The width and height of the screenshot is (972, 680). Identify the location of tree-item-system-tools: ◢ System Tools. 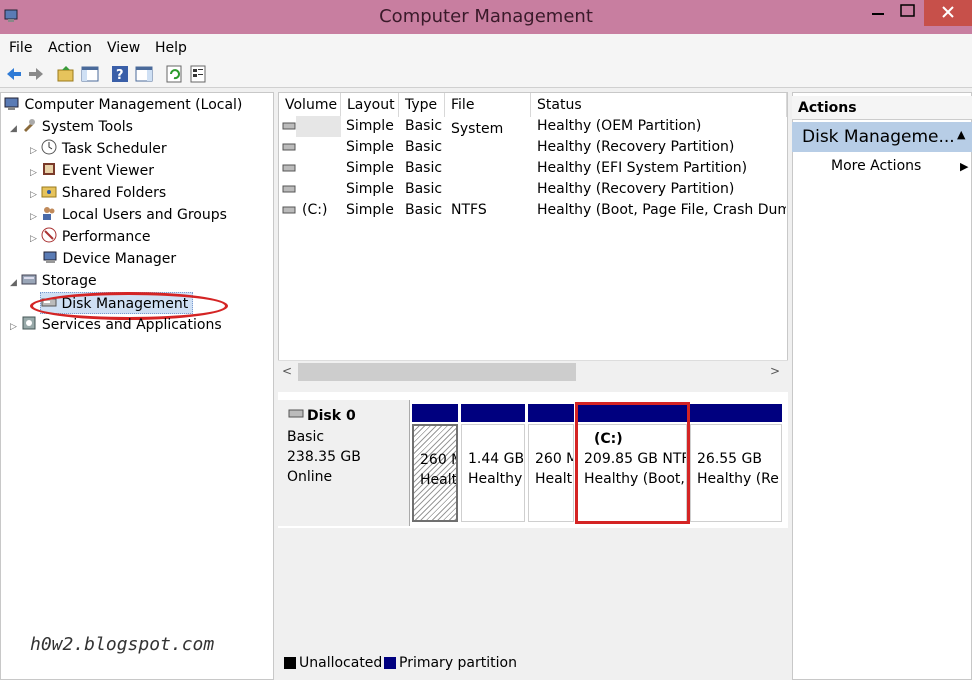
(71, 127).